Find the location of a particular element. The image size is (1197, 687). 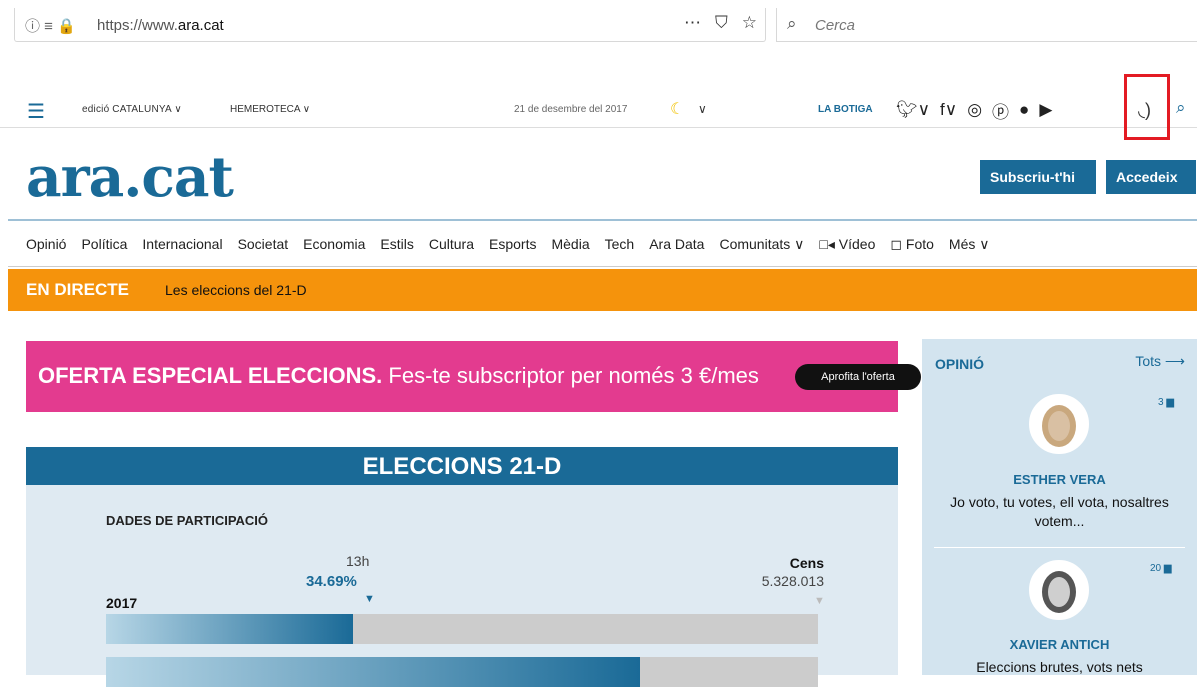

elections-title: ELECCIONS 21-D is located at coordinates (462, 466).